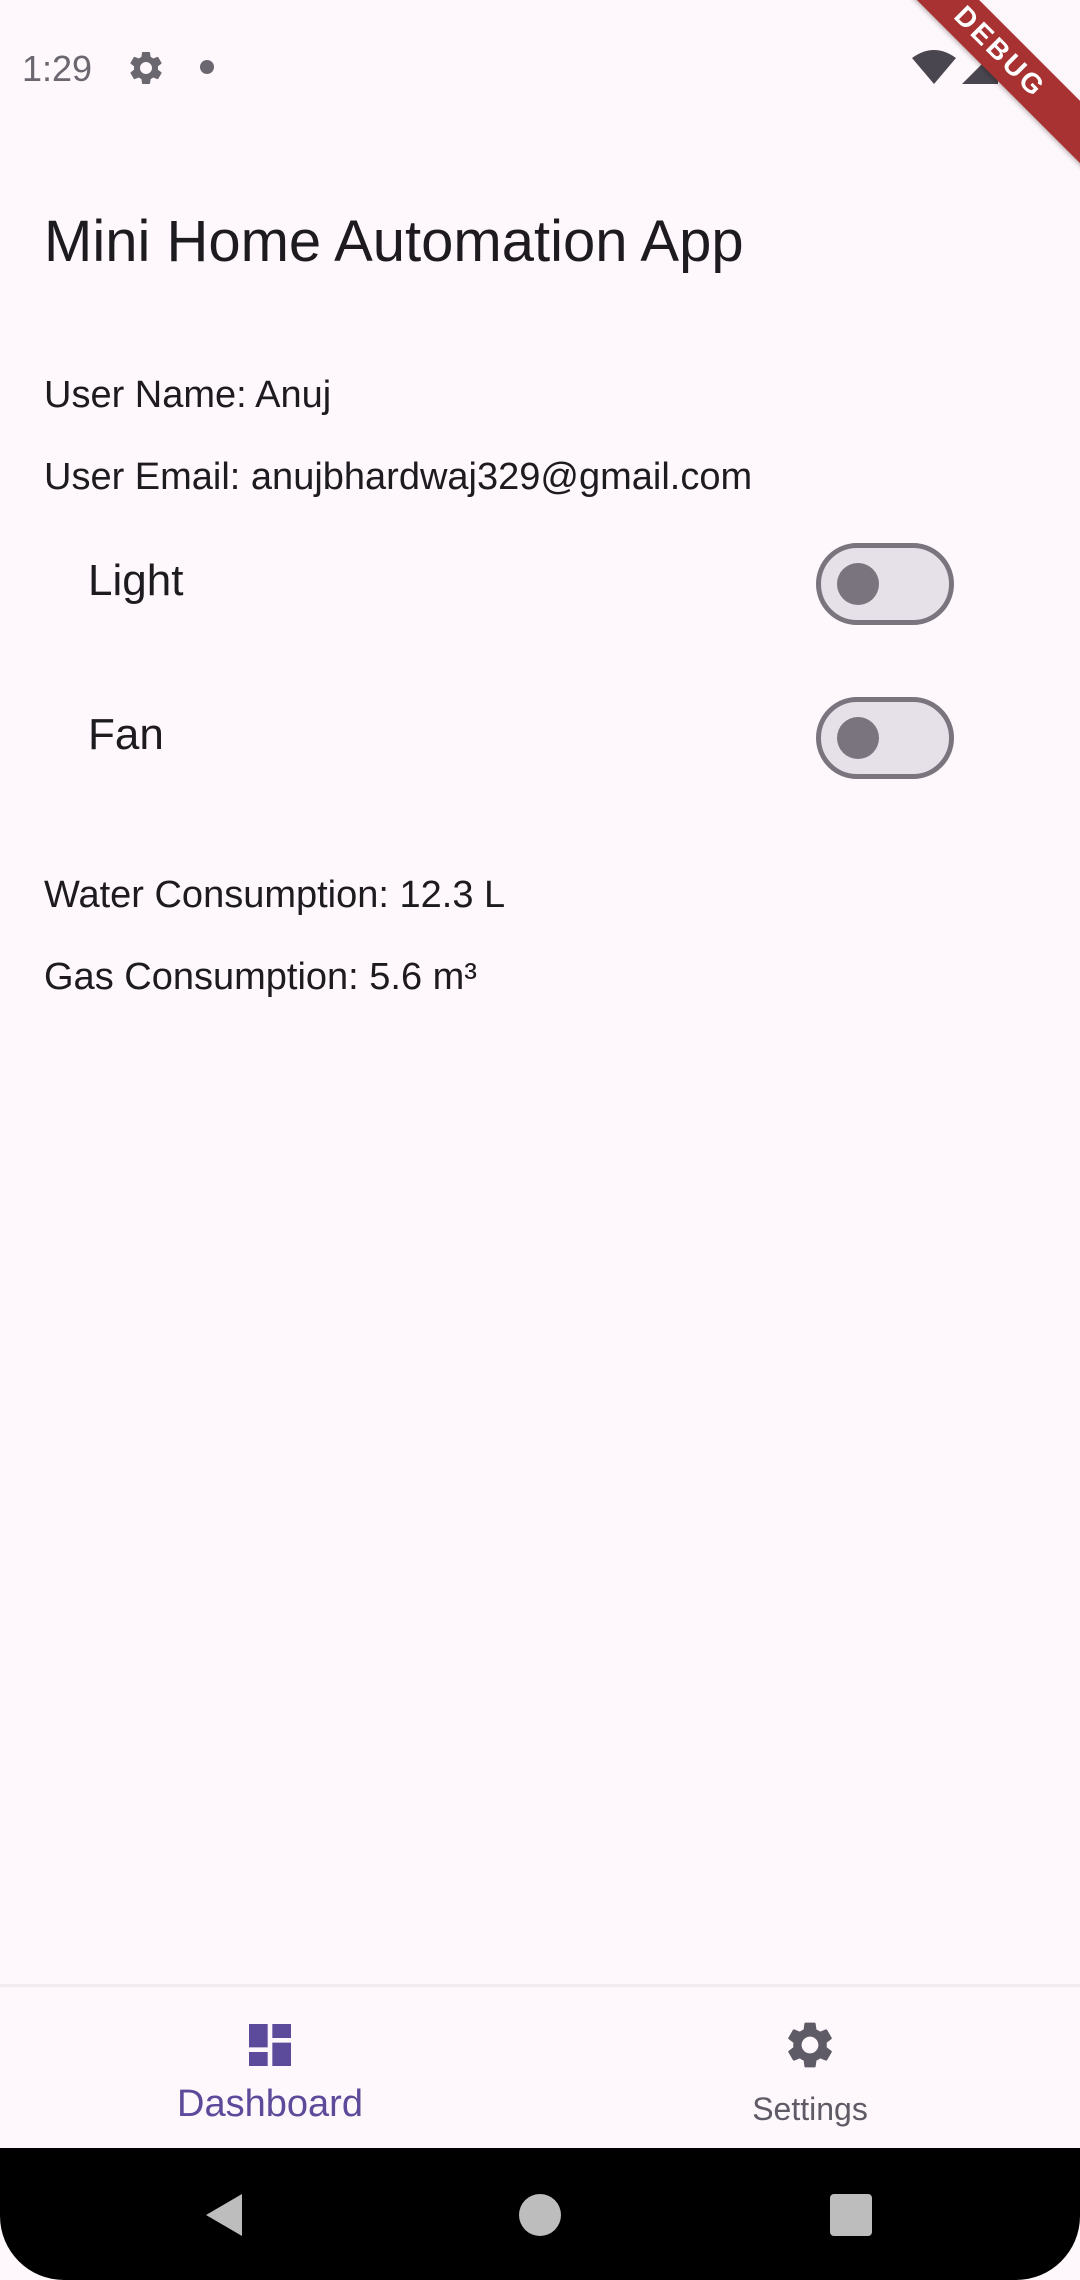 The width and height of the screenshot is (1080, 2280). I want to click on system-navigation-bar, so click(540, 2214).